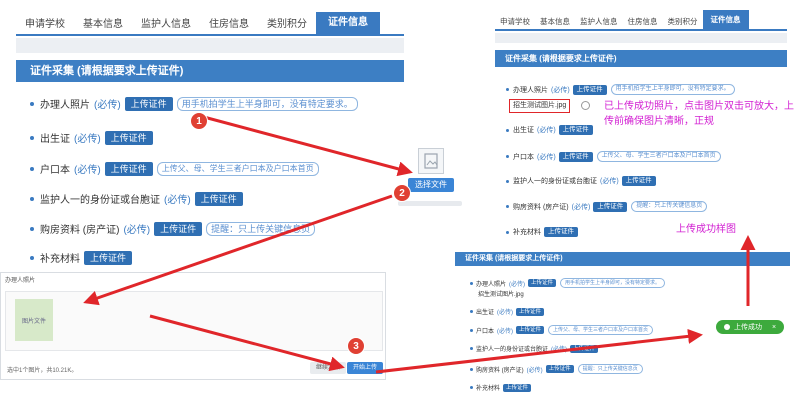 The width and height of the screenshot is (803, 404). I want to click on step-badge-2: 2, so click(402, 193).